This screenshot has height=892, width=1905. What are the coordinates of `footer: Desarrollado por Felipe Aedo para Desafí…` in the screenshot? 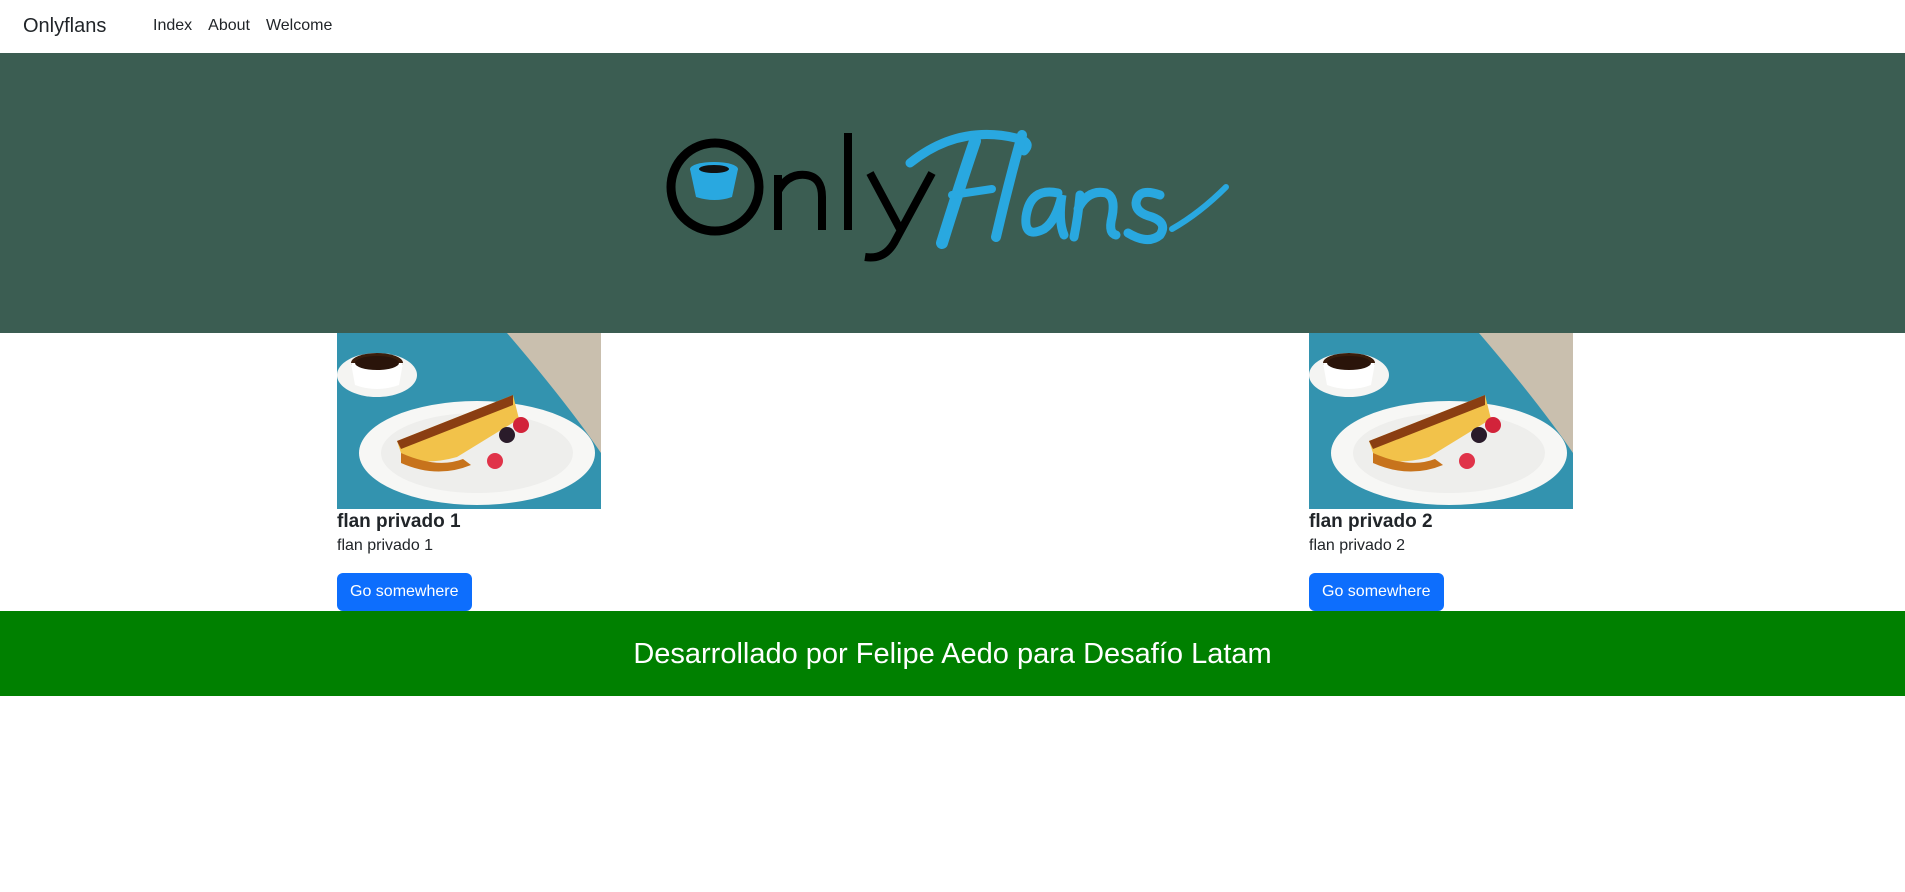 It's located at (952, 653).